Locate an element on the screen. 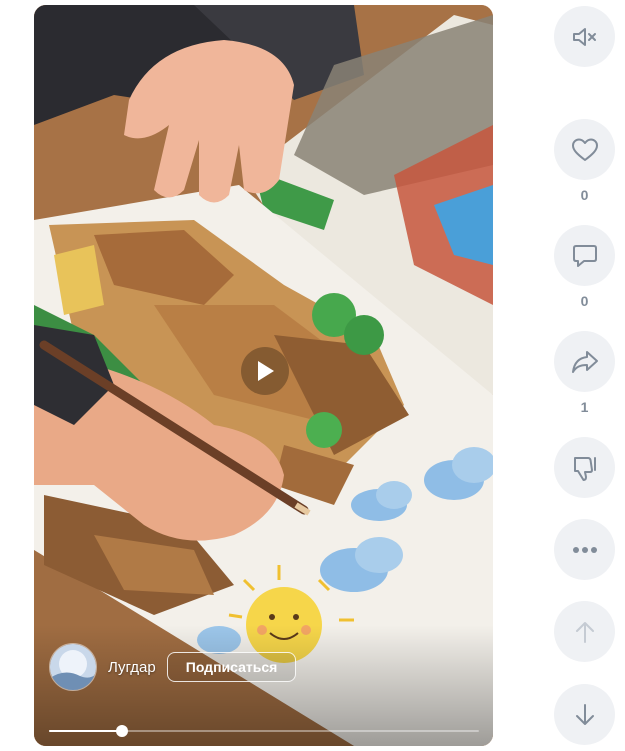 Image resolution: width=625 pixels, height=751 pixels. comment-button is located at coordinates (584, 255).